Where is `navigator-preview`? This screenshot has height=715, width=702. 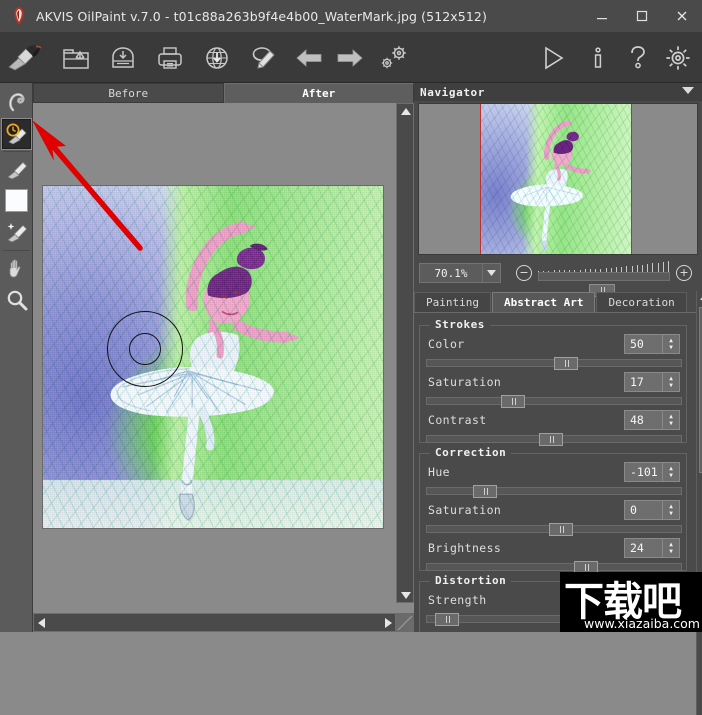
navigator-preview is located at coordinates (558, 179).